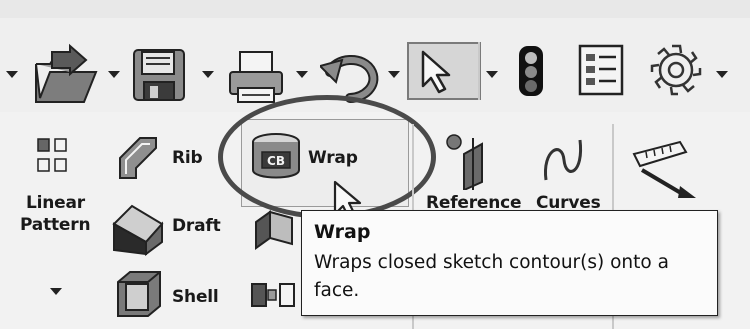 The width and height of the screenshot is (750, 329). I want to click on mirror-icon, so click(276, 295).